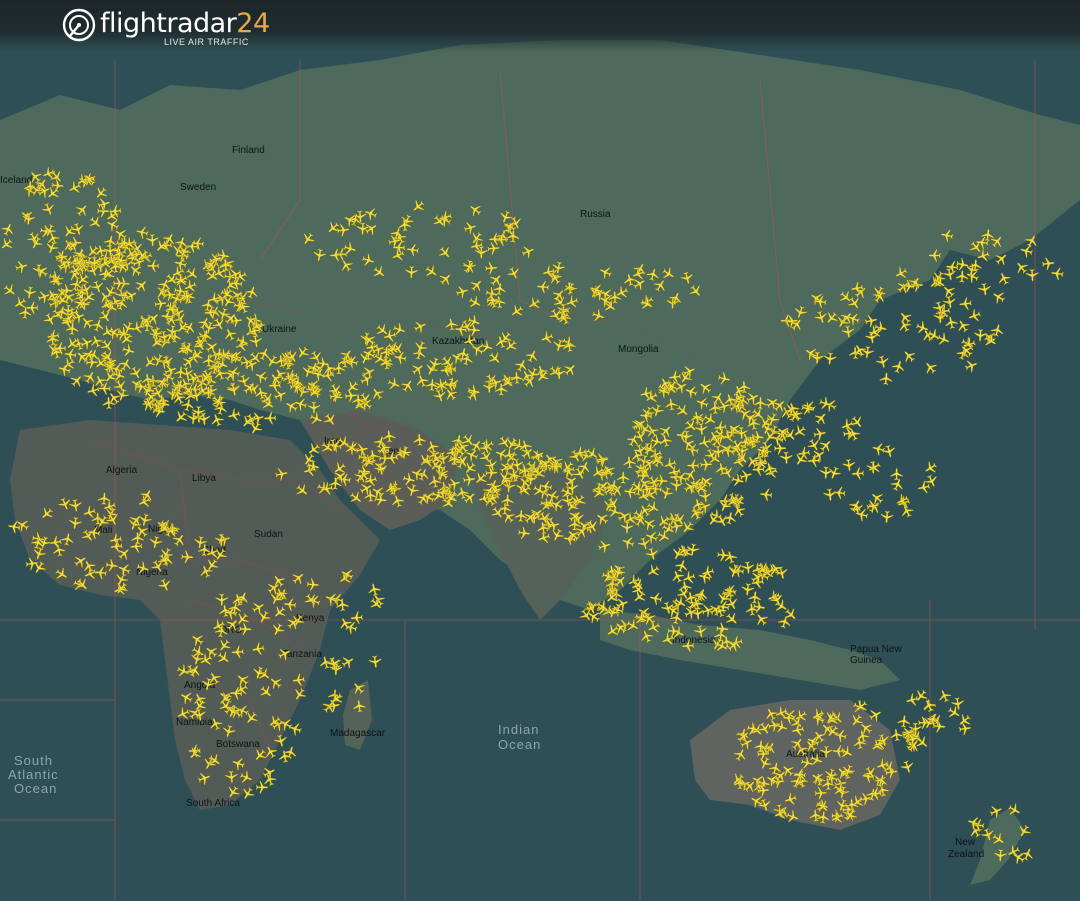  Describe the element at coordinates (966, 854) in the screenshot. I see `label-new-zealand-2: Zealand` at that location.